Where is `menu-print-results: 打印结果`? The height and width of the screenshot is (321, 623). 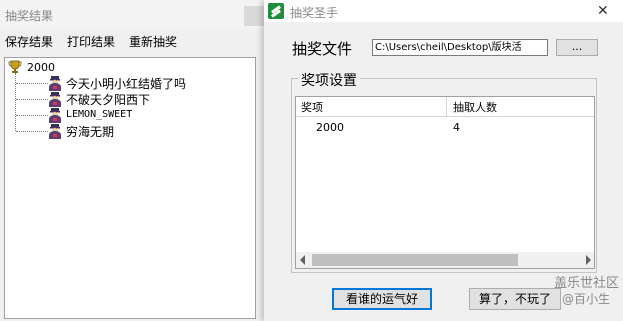 menu-print-results: 打印结果 is located at coordinates (91, 41).